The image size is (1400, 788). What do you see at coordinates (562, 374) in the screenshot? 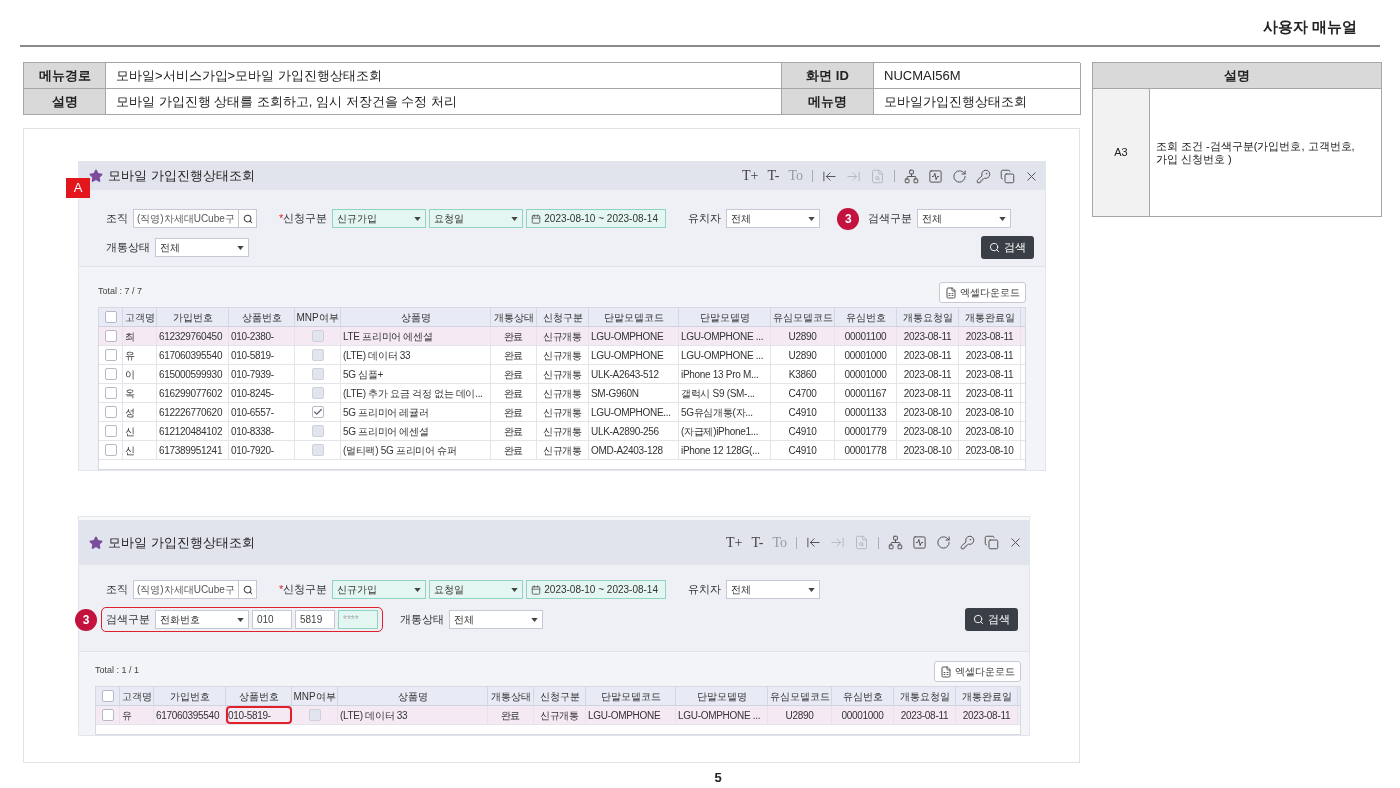
I see `table-row: 이 615000599930 010-7939- 5G 심플+ 완료 신규개통 ULK-A2643-512 iPhone 13 Pro M... K3860 00001000 2023-08-11 2023-08-11` at bounding box center [562, 374].